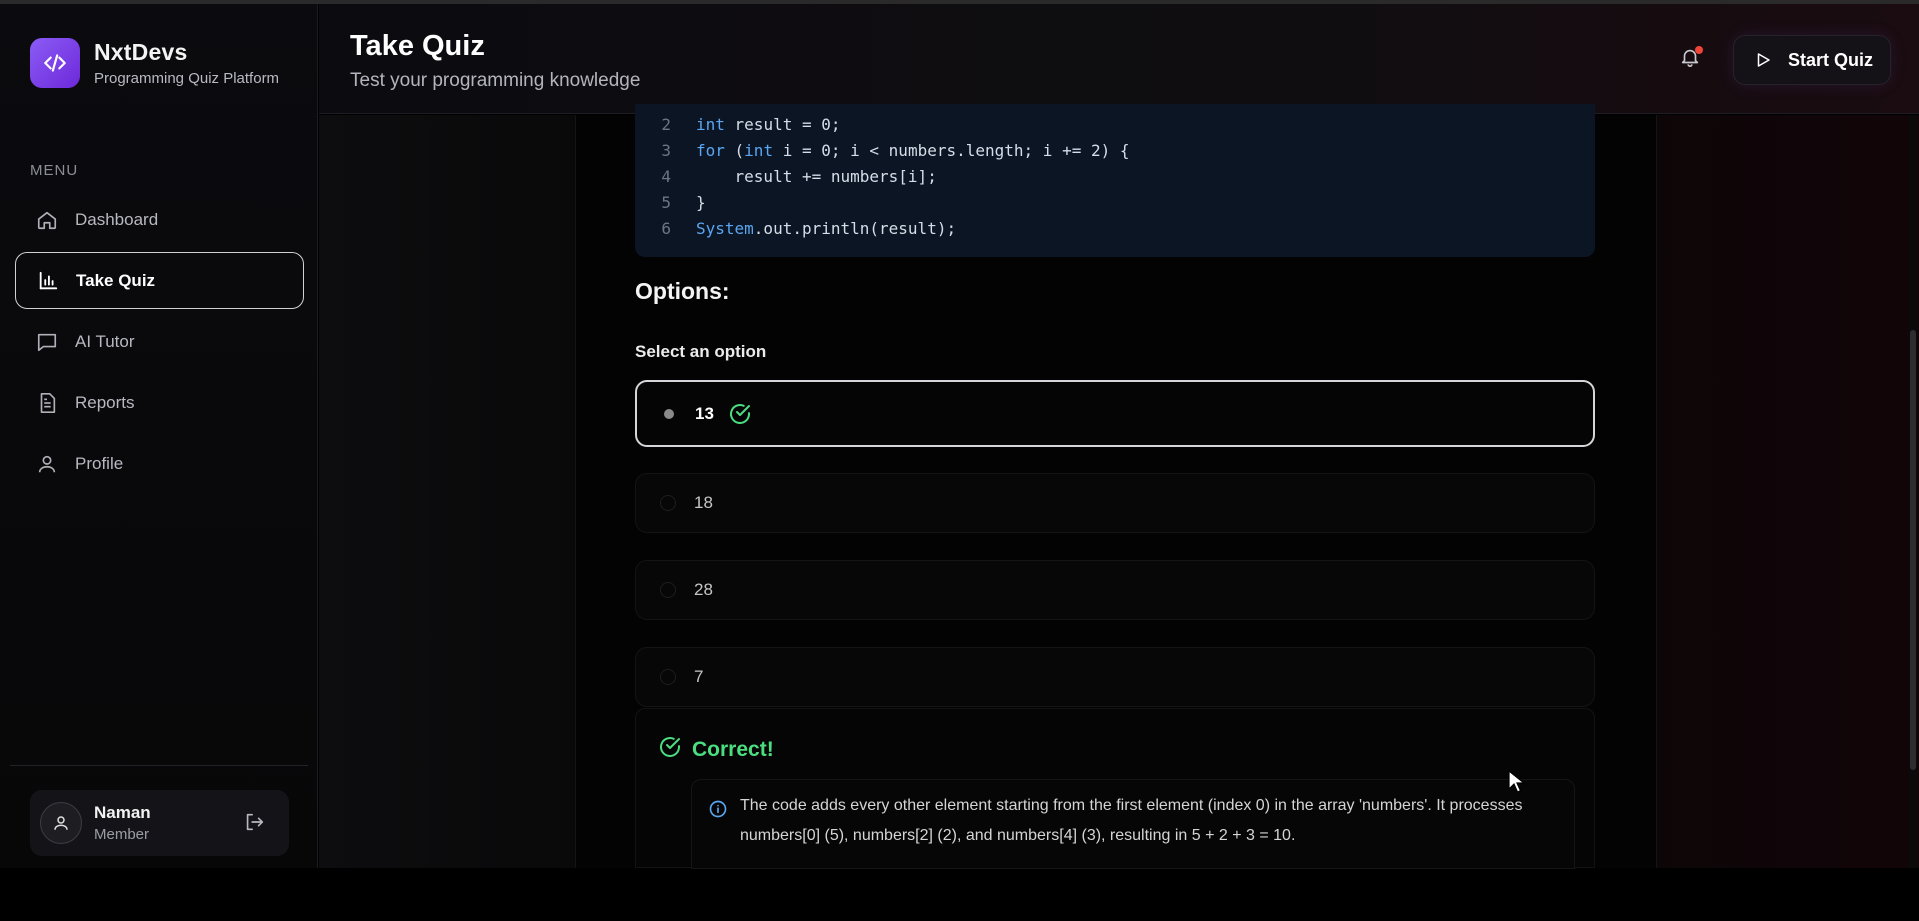  Describe the element at coordinates (122, 834) in the screenshot. I see `user-role: Member` at that location.